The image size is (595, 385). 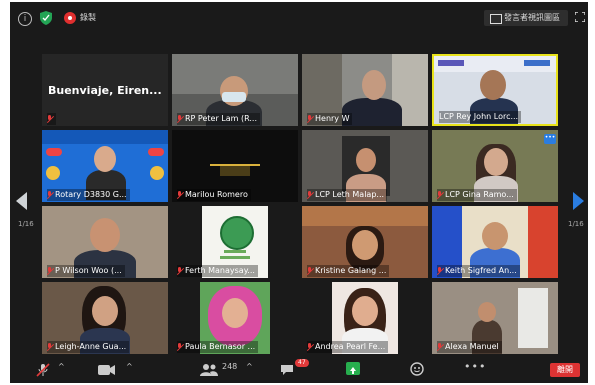 What do you see at coordinates (576, 224) in the screenshot?
I see `page-indicator-right: 1/16` at bounding box center [576, 224].